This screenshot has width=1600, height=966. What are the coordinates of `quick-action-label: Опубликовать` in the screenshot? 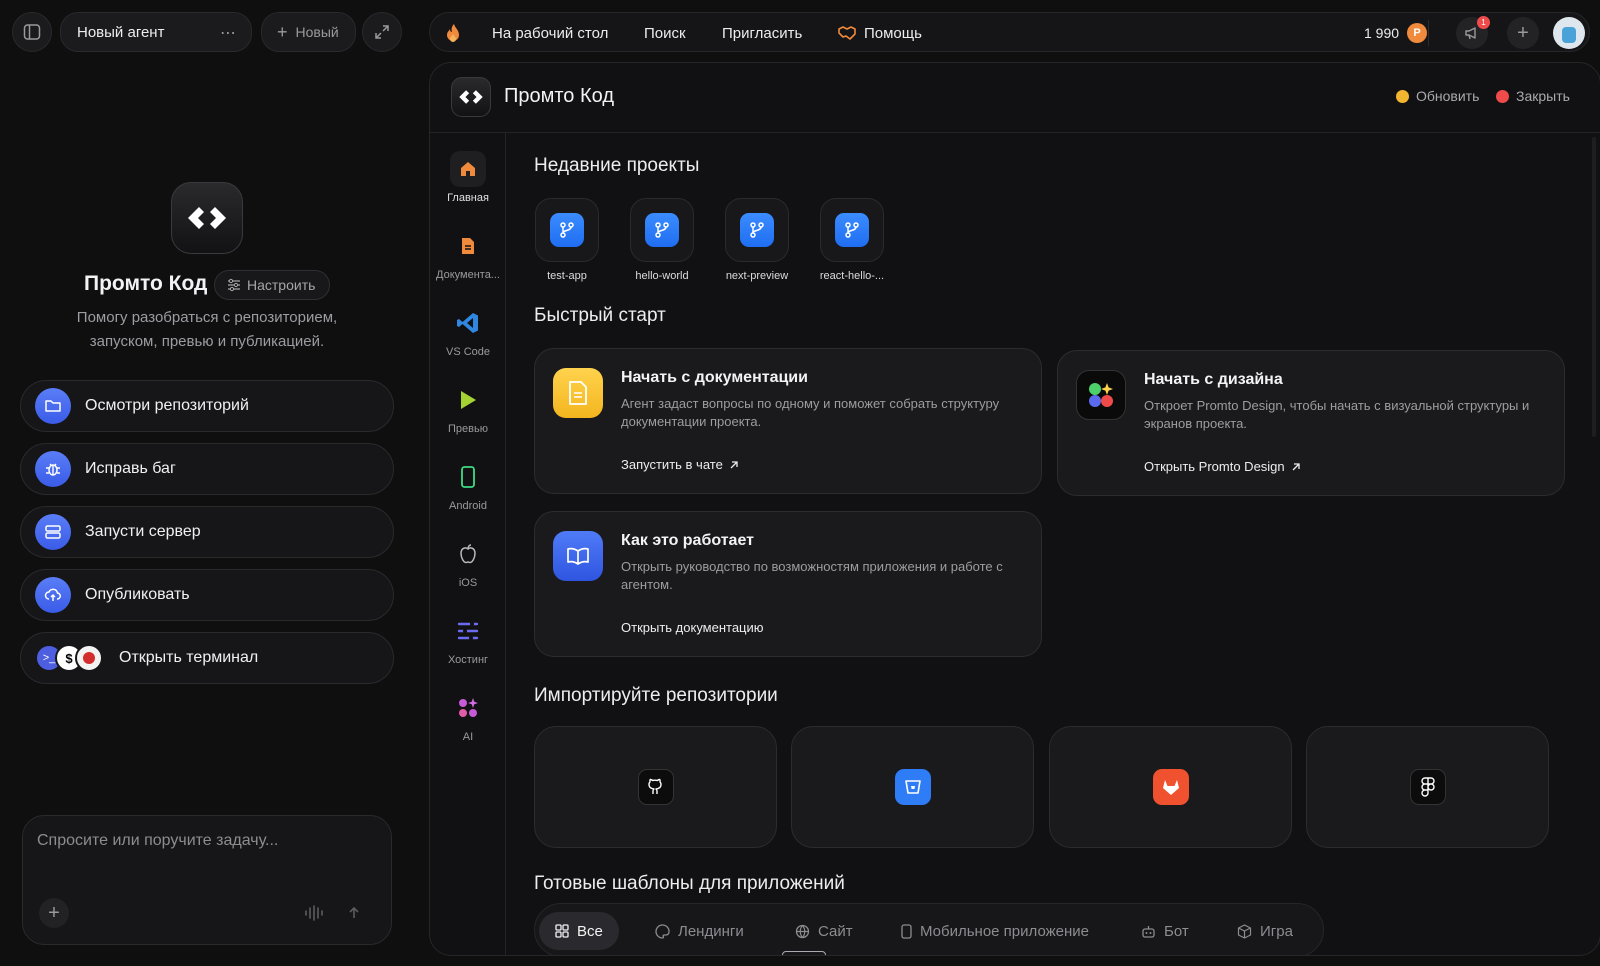 It's located at (137, 594).